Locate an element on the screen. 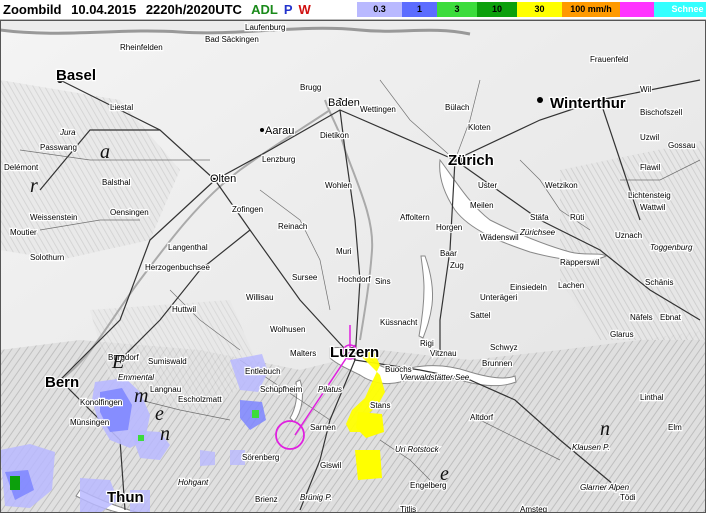 The width and height of the screenshot is (706, 513). town-label: Brunnen is located at coordinates (497, 363).